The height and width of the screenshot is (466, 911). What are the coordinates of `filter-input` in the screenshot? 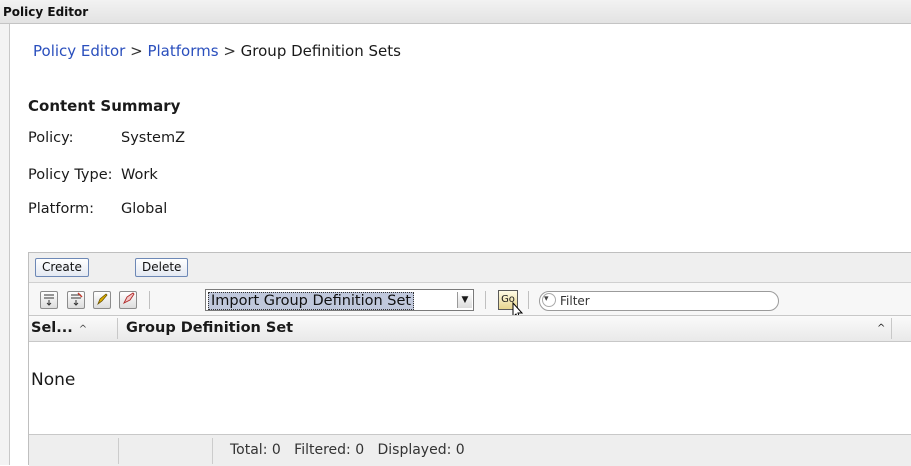 It's located at (660, 301).